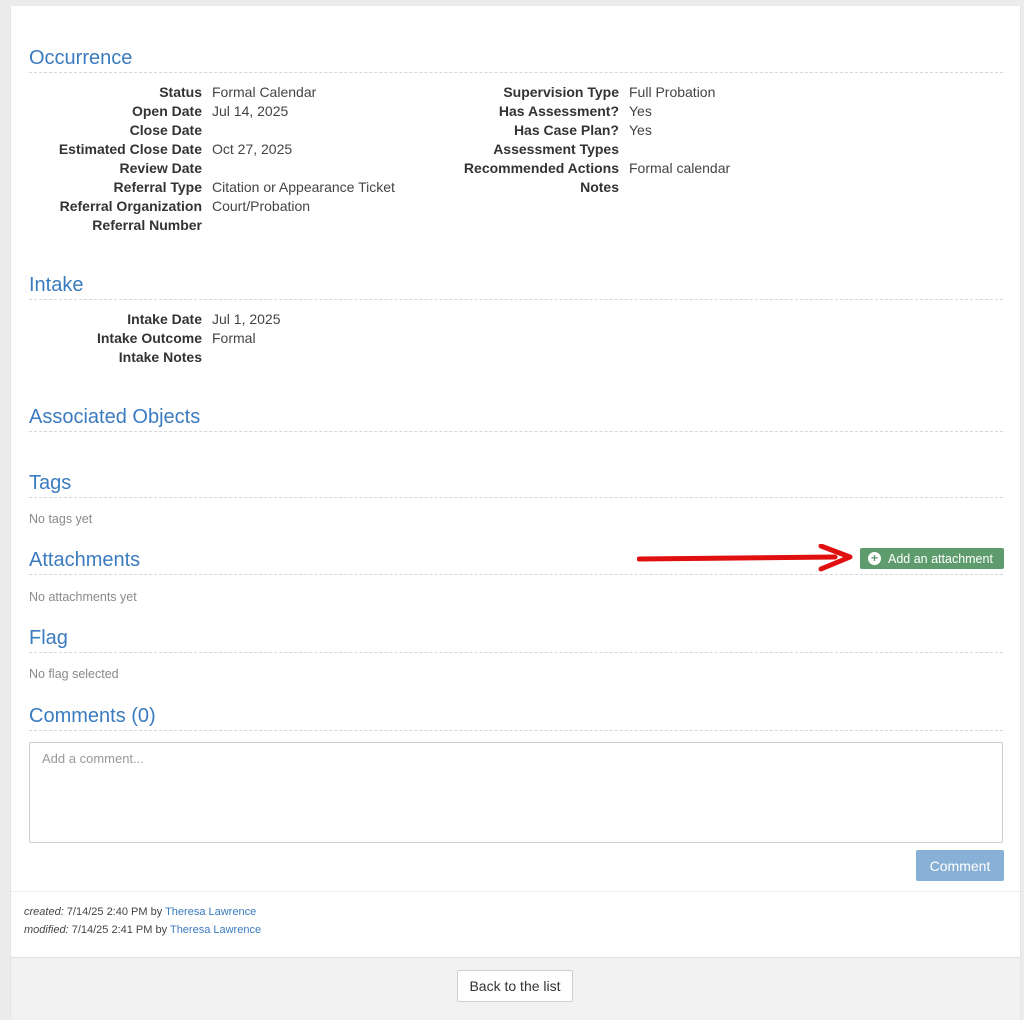 Image resolution: width=1024 pixels, height=1020 pixels. I want to click on flag-empty-text: No flag selected, so click(74, 674).